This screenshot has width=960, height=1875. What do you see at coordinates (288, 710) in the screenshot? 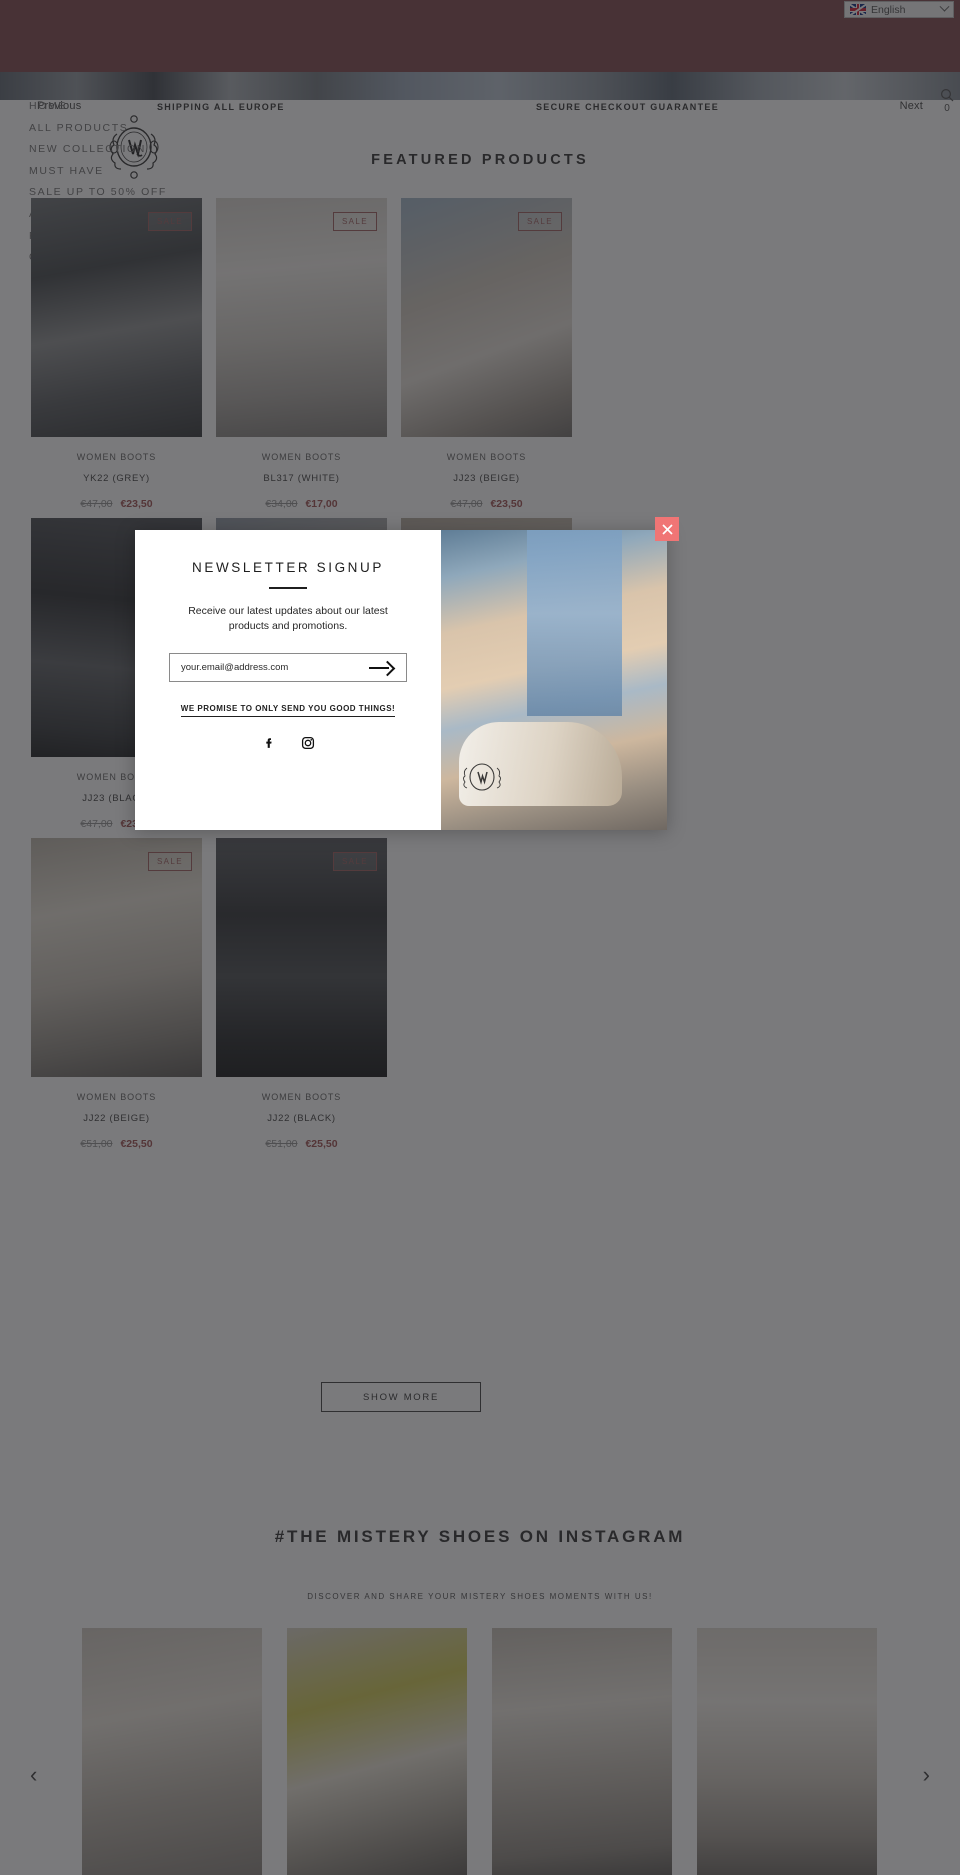
I see `newsletter-promise-text: WE PROMISE TO ONLY SEND YOU GOOD THINGS!` at bounding box center [288, 710].